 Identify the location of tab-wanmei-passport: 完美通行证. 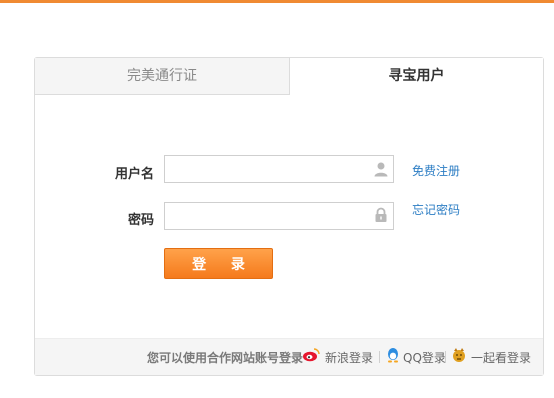
(162, 76).